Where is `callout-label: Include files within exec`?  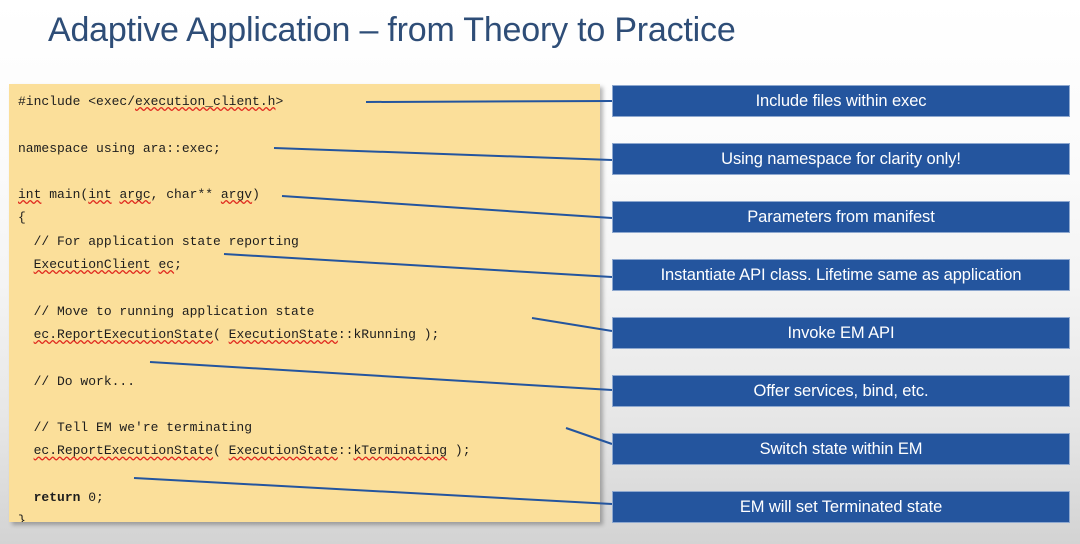
callout-label: Include files within exec is located at coordinates (841, 100).